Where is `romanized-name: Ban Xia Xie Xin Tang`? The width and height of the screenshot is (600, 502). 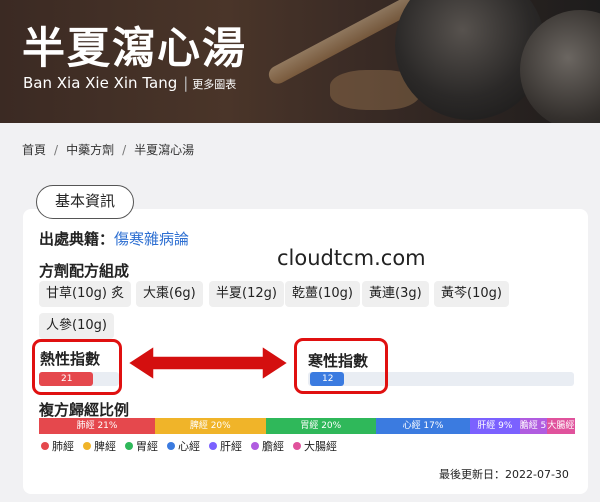 romanized-name: Ban Xia Xie Xin Tang is located at coordinates (100, 83).